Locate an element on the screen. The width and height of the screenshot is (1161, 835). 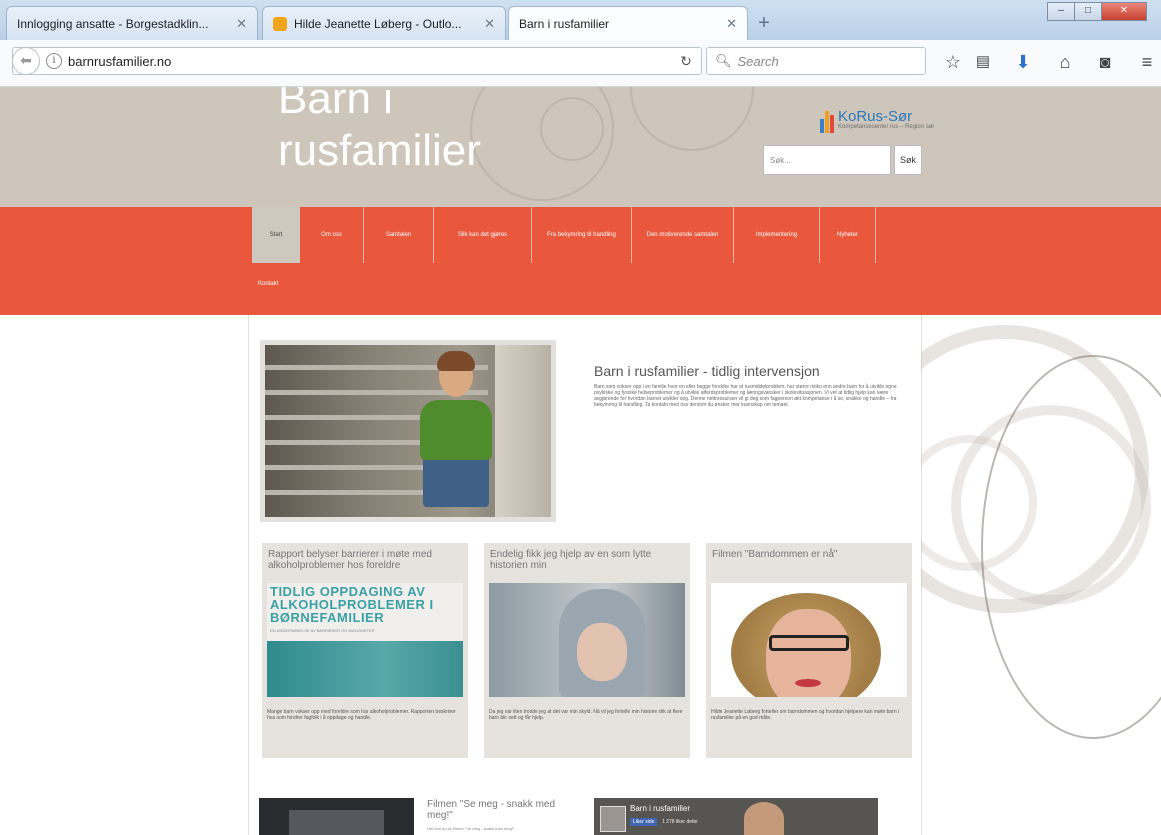
search-placeholder: Search is located at coordinates (758, 61).